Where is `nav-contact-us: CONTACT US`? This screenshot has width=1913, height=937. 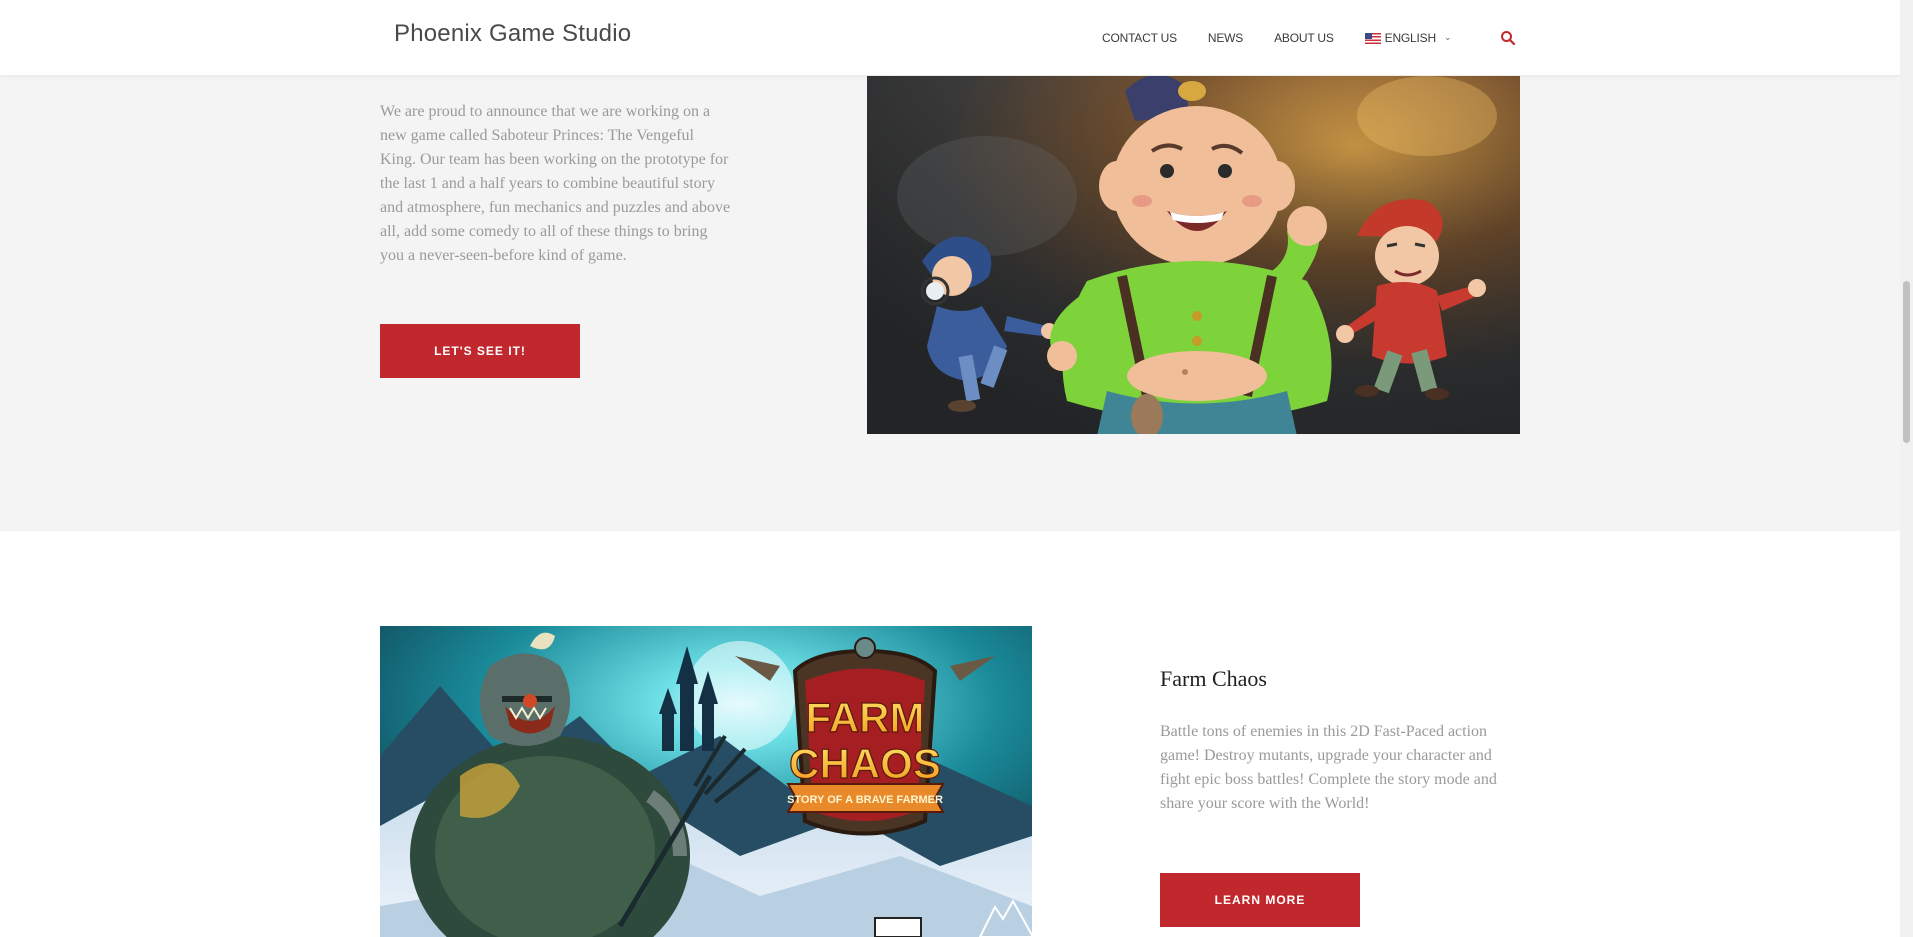 nav-contact-us: CONTACT US is located at coordinates (1139, 38).